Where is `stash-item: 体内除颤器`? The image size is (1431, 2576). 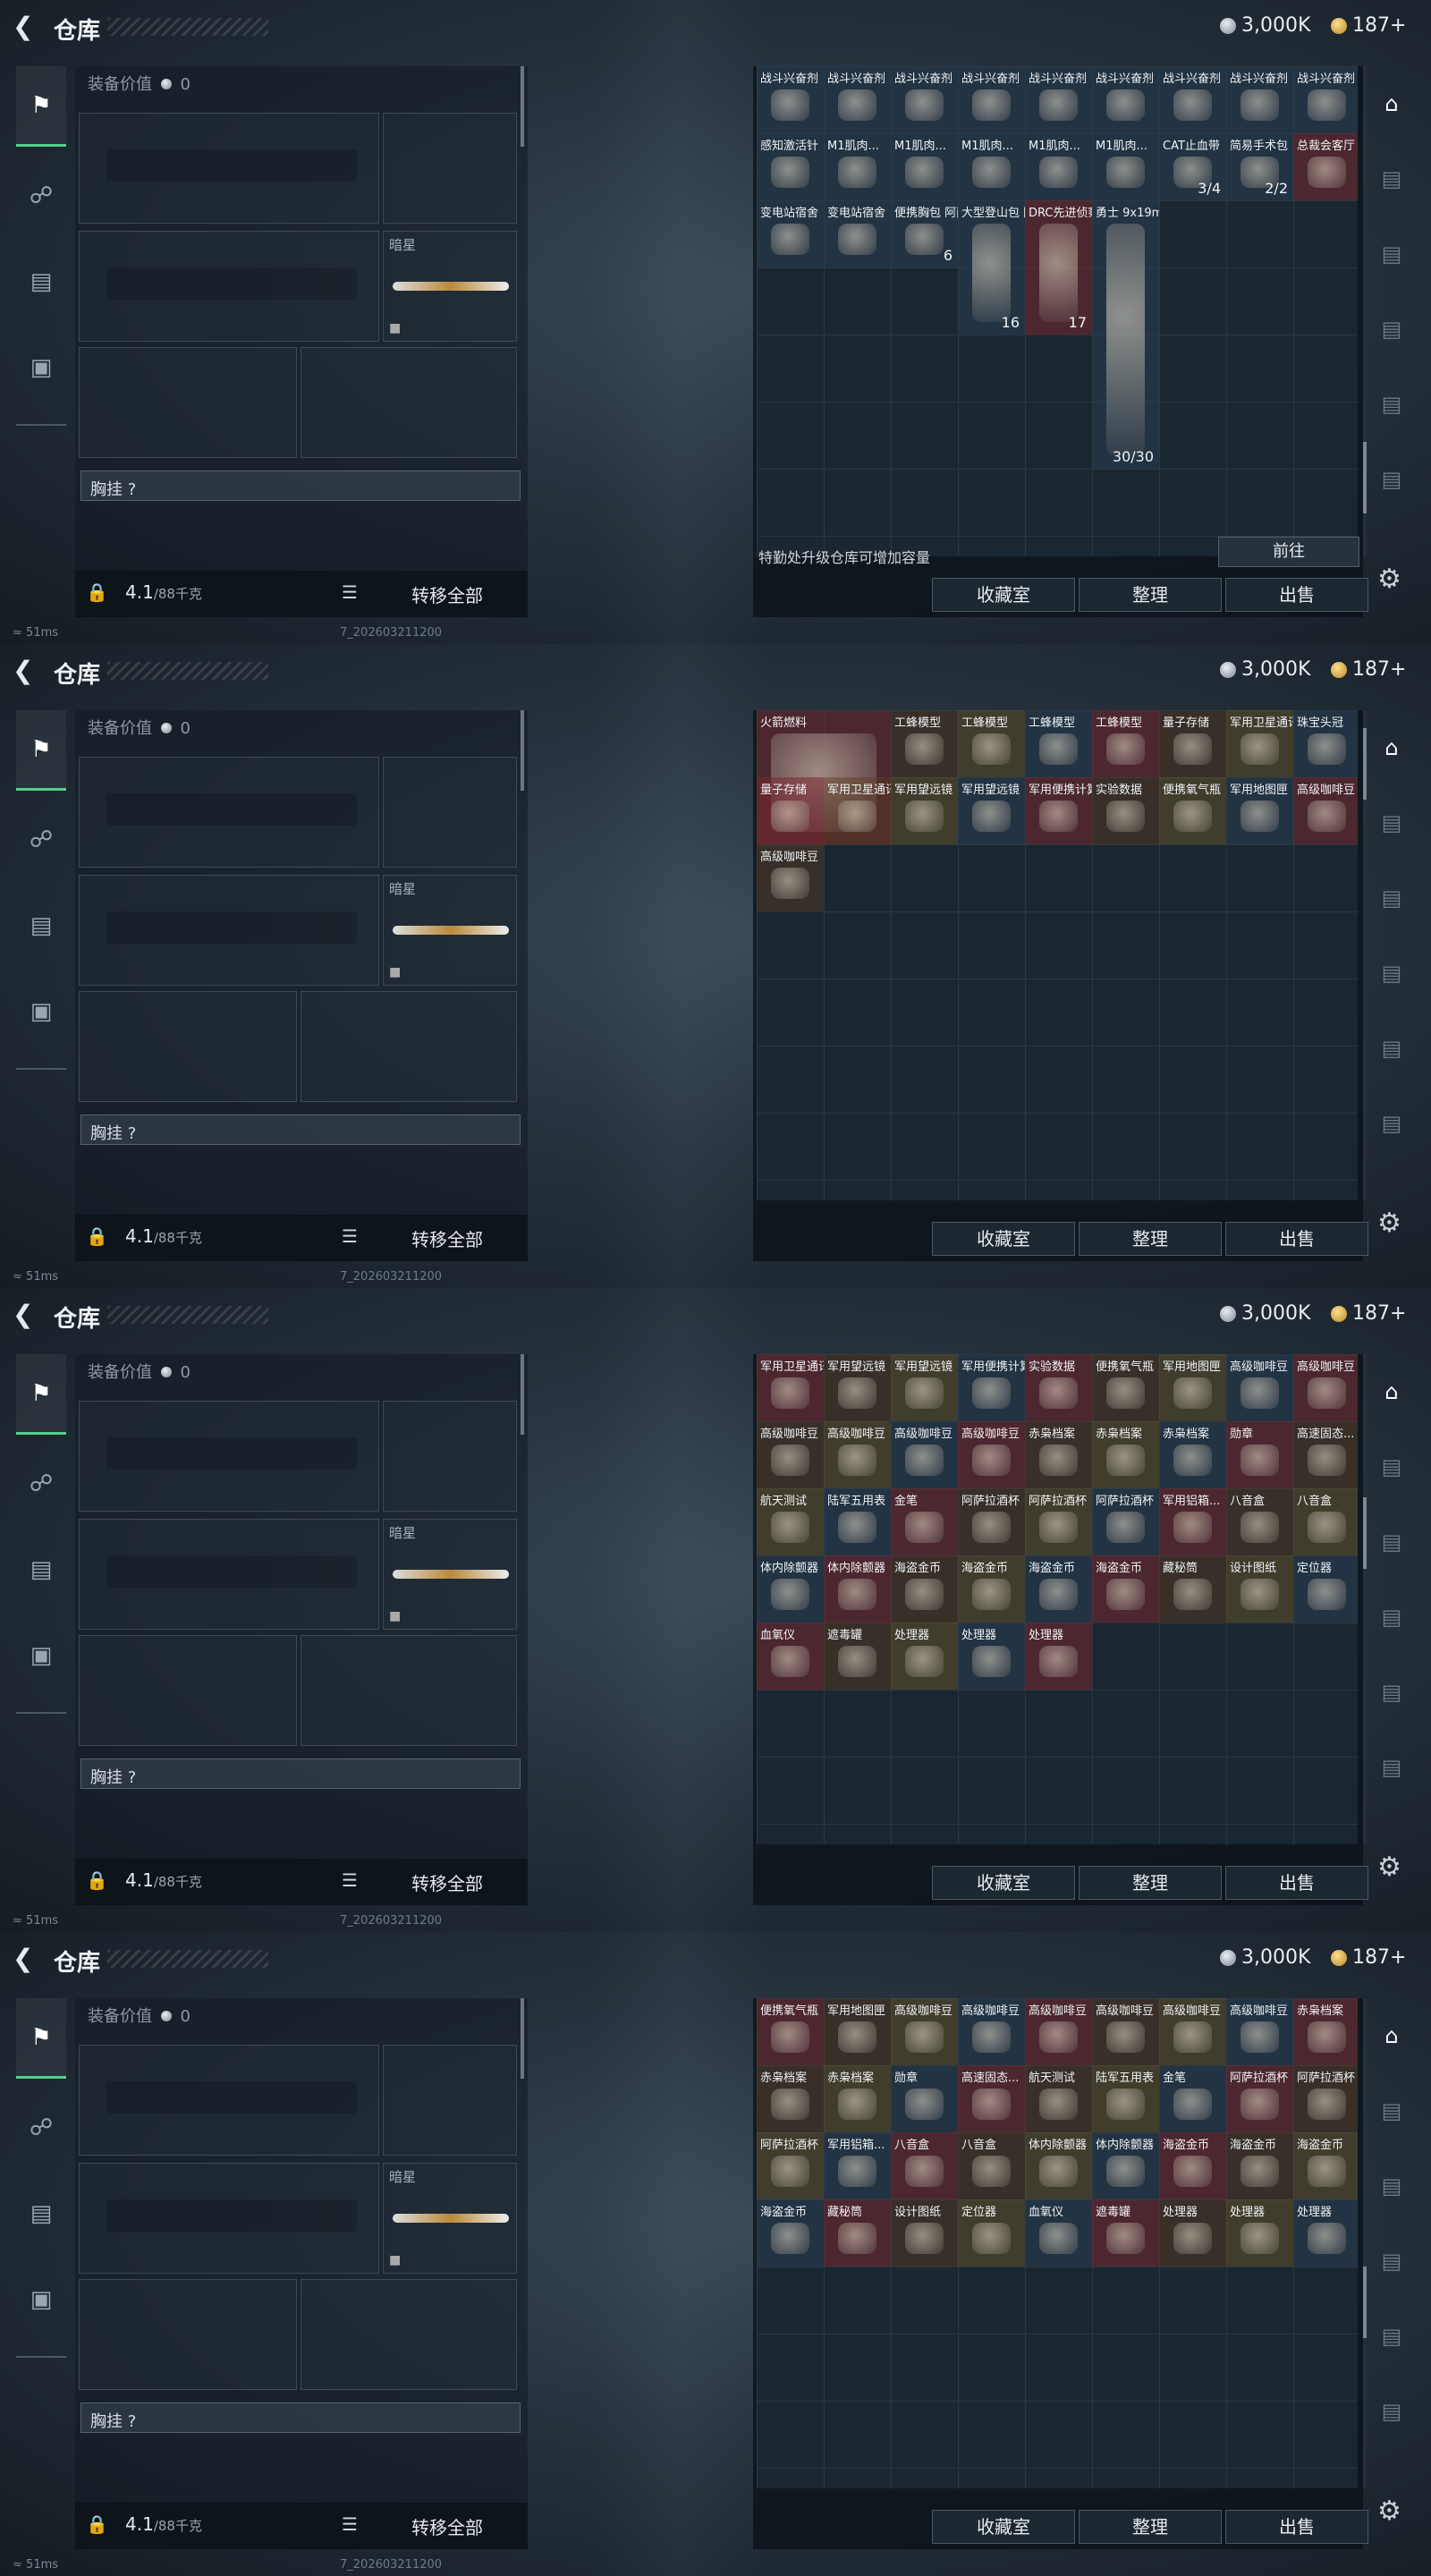 stash-item: 体内除颤器 is located at coordinates (858, 1589).